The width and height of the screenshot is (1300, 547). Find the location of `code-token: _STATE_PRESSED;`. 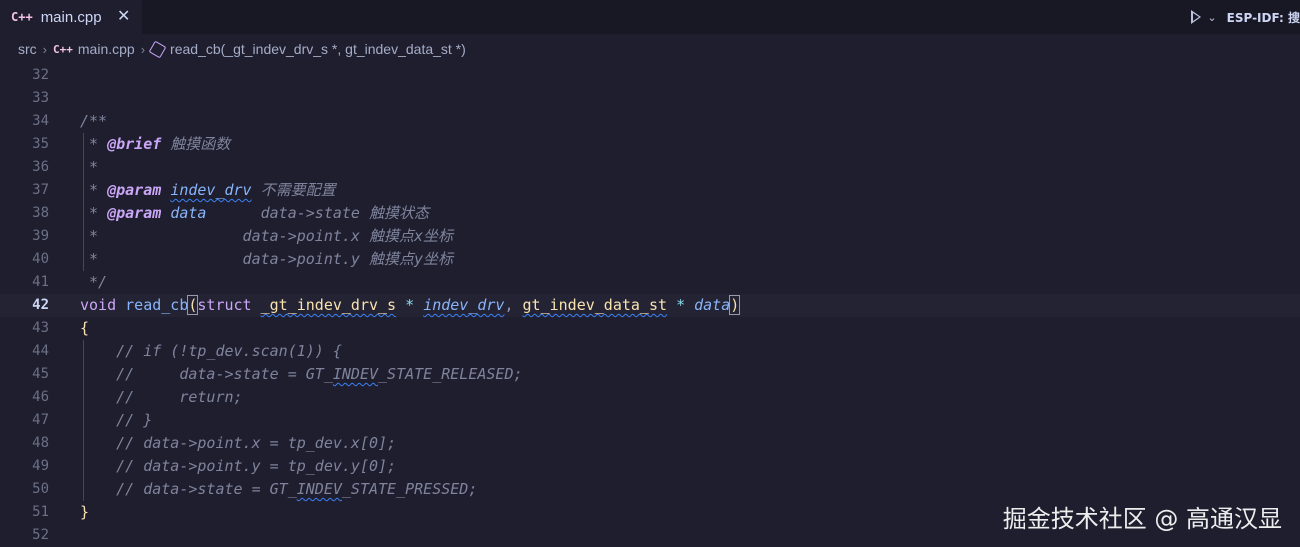

code-token: _STATE_PRESSED; is located at coordinates (409, 489).